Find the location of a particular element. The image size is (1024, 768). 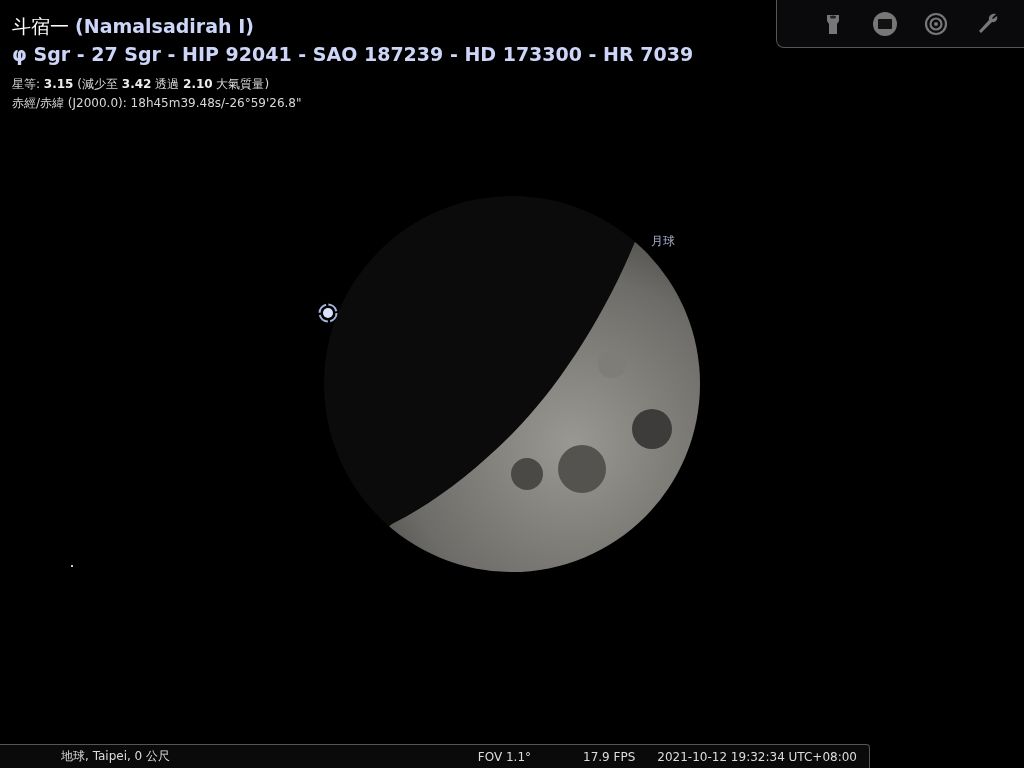

screen-icon is located at coordinates (884, 23).